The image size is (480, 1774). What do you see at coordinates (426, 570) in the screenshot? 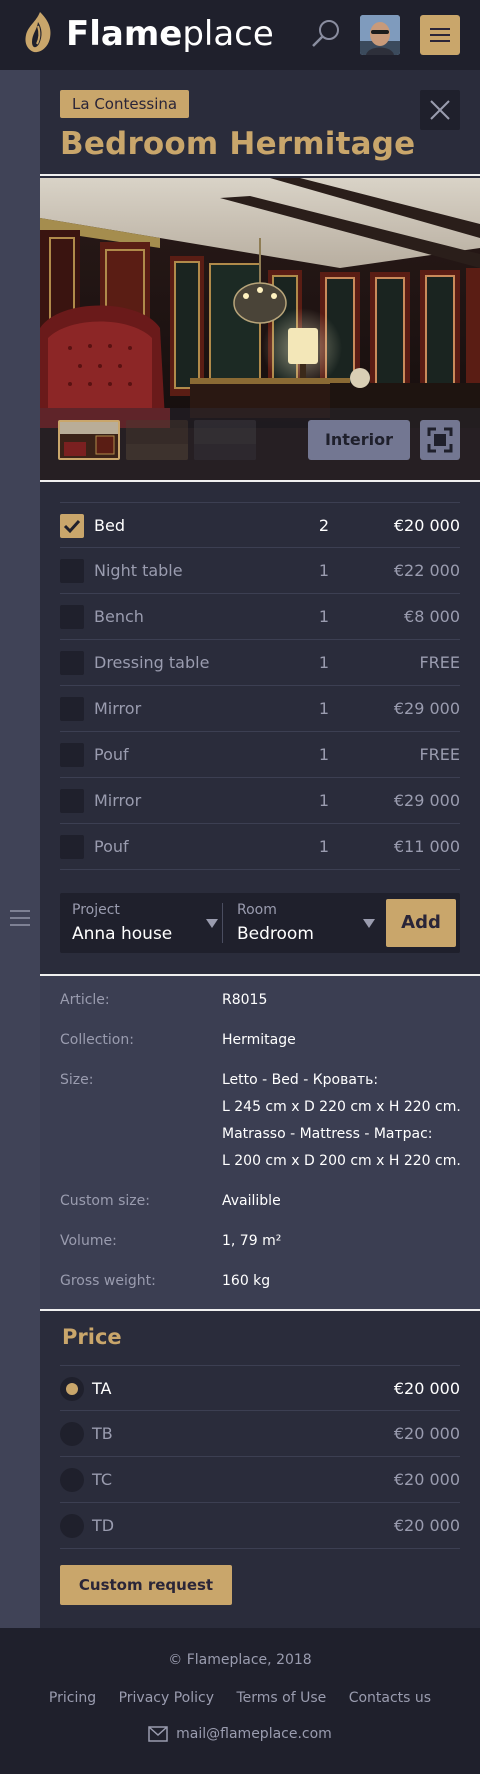
I see `item-price: €22 000` at bounding box center [426, 570].